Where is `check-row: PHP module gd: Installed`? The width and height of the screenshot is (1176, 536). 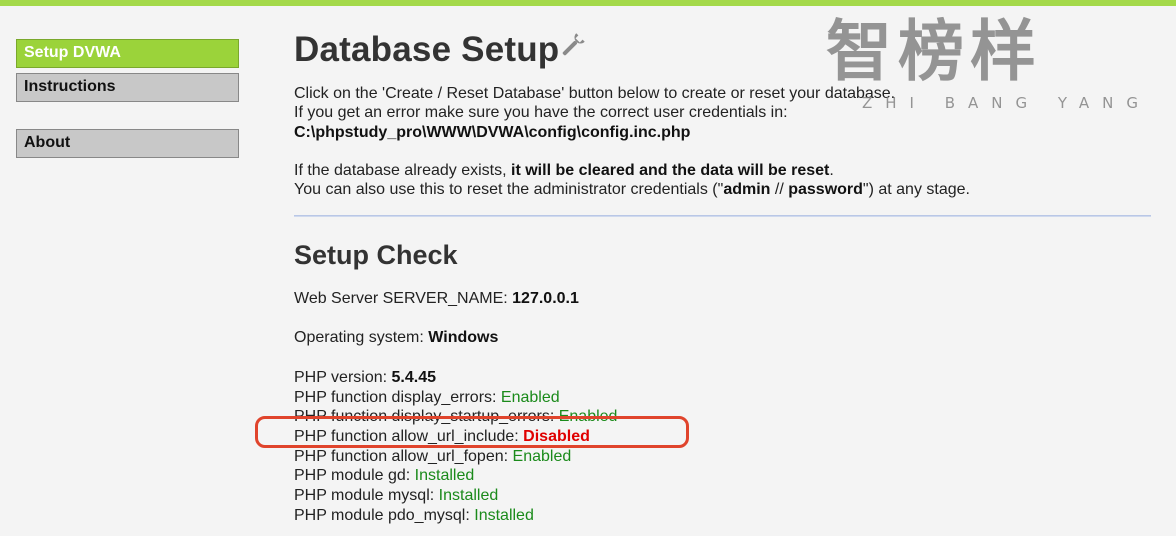
check-row: PHP module gd: Installed is located at coordinates (384, 475).